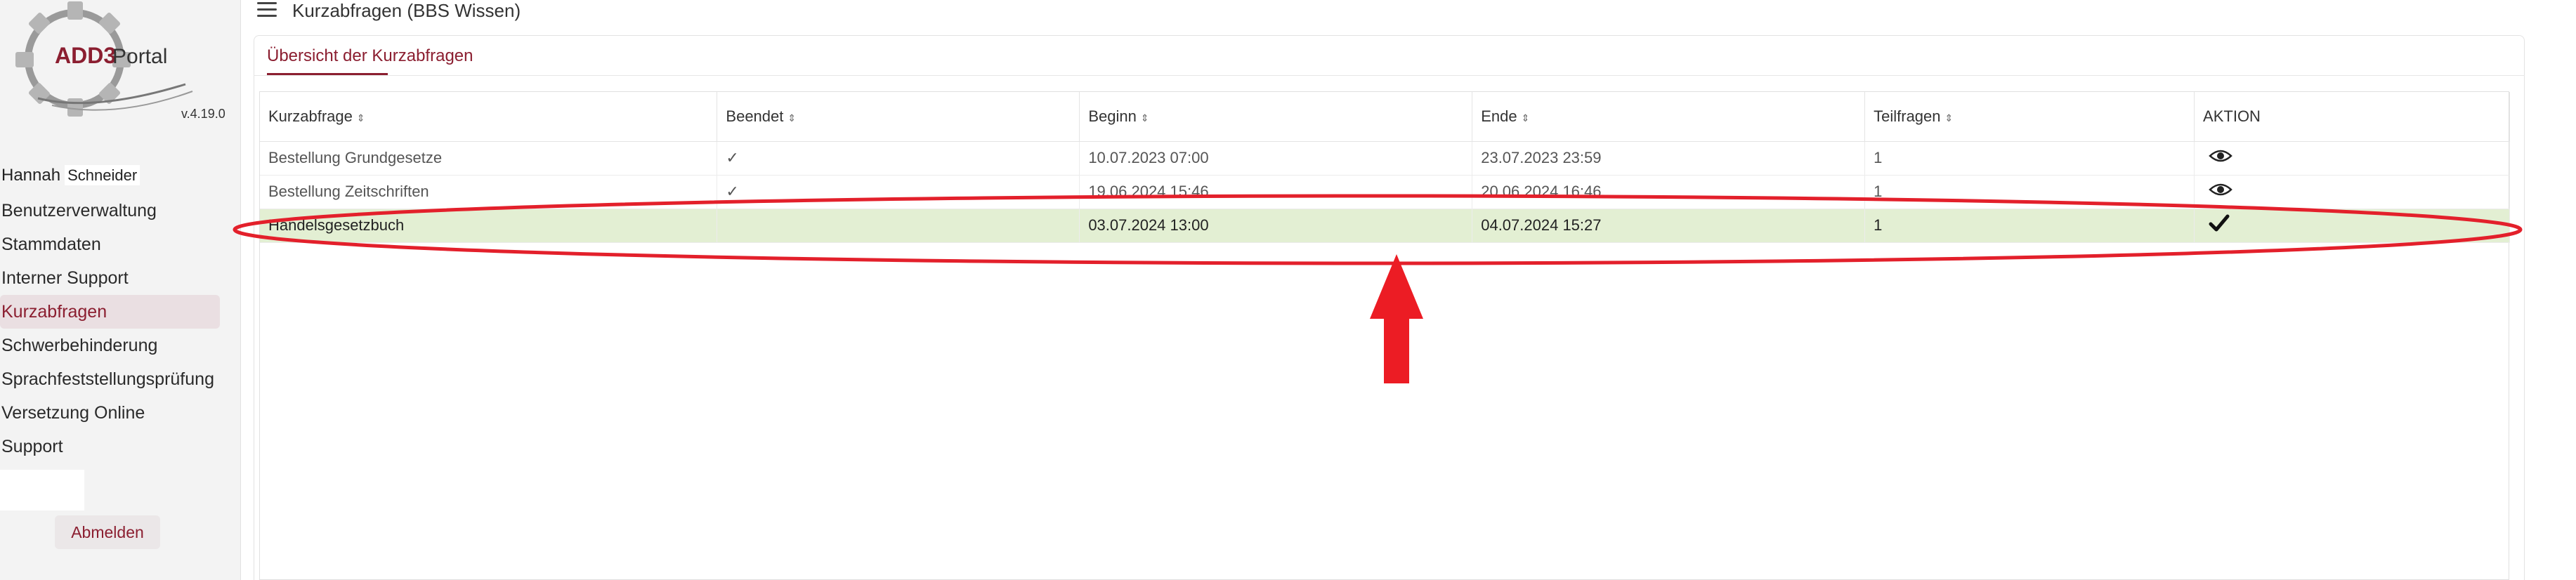 This screenshot has width=2576, height=580. I want to click on sidebar-item-versetzung-online: Versetzung Online, so click(110, 413).